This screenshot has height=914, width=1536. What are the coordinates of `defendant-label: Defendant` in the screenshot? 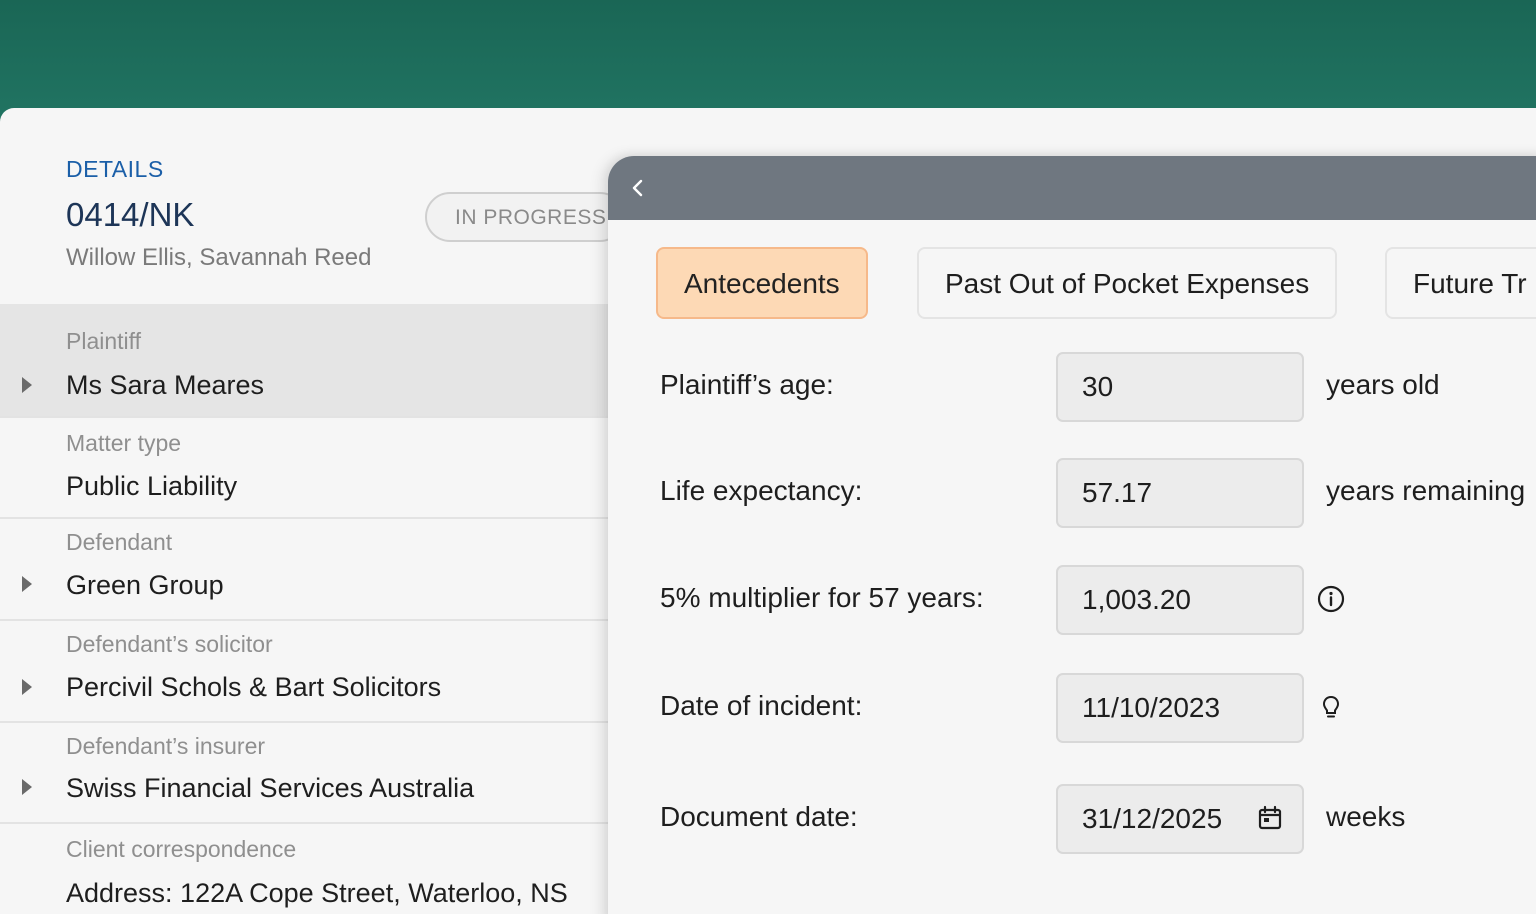 It's located at (119, 542).